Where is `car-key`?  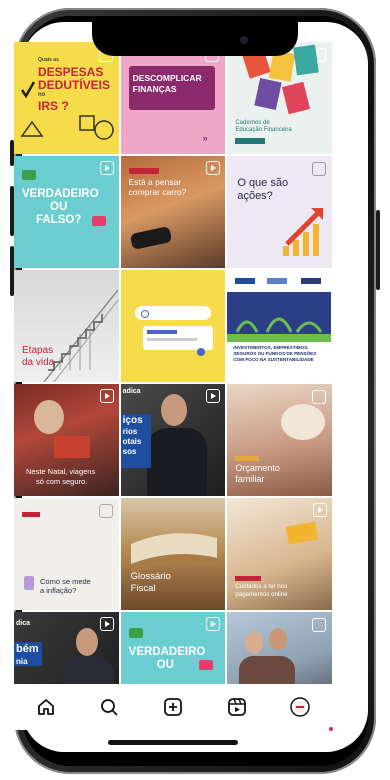 car-key is located at coordinates (150, 238).